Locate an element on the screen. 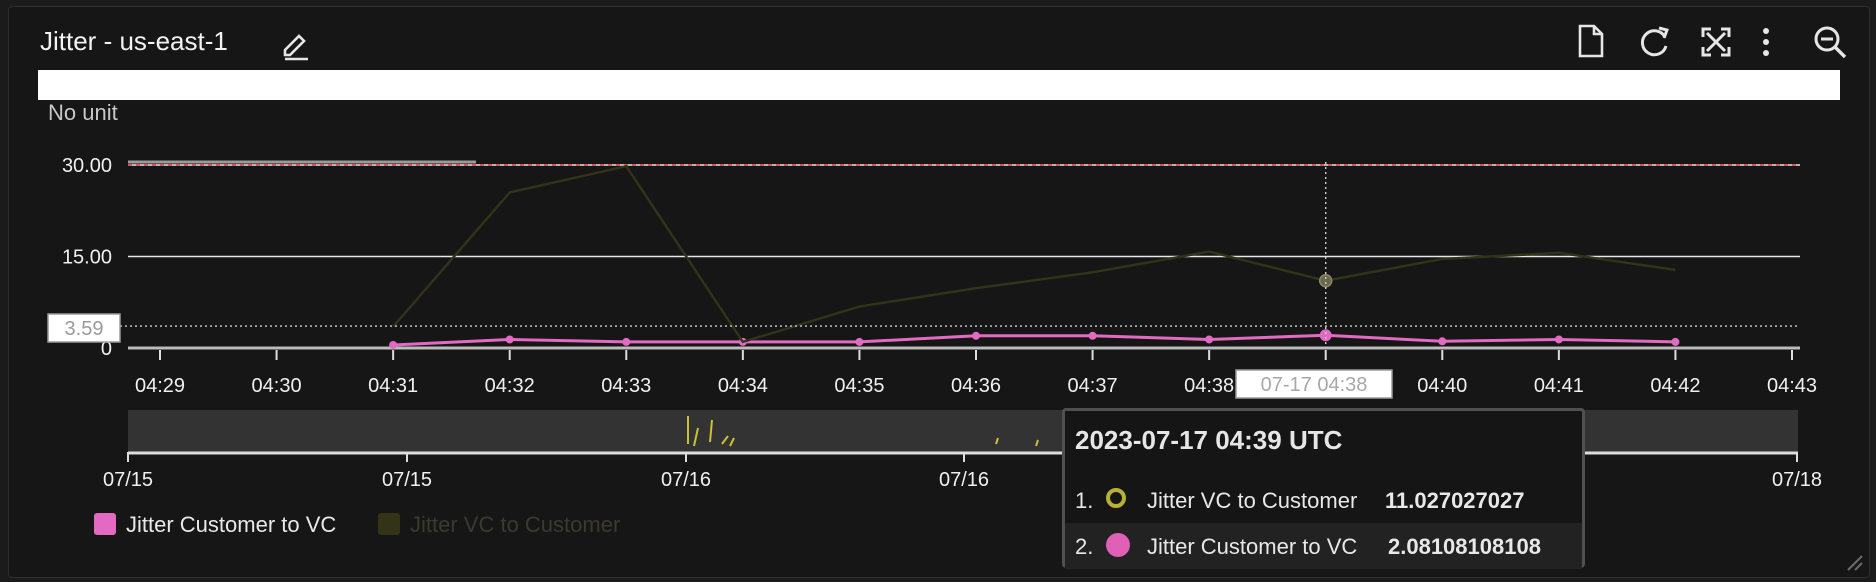 This screenshot has width=1876, height=582. tooltip-row: 1. Jitter VC to Customer 11.027027027 is located at coordinates (1323, 500).